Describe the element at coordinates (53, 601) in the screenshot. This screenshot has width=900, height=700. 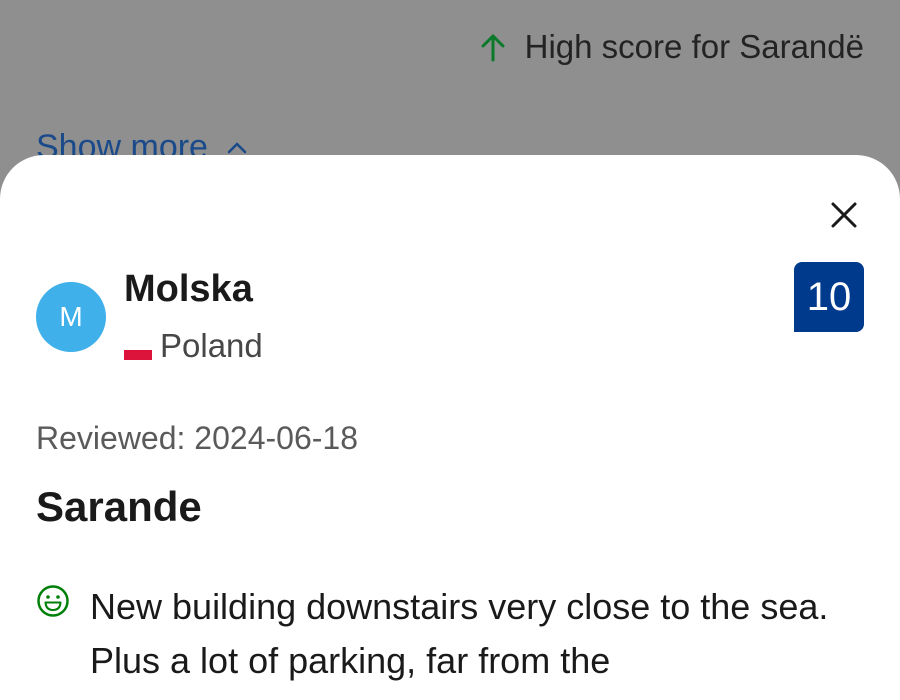
I see `smile-icon` at that location.